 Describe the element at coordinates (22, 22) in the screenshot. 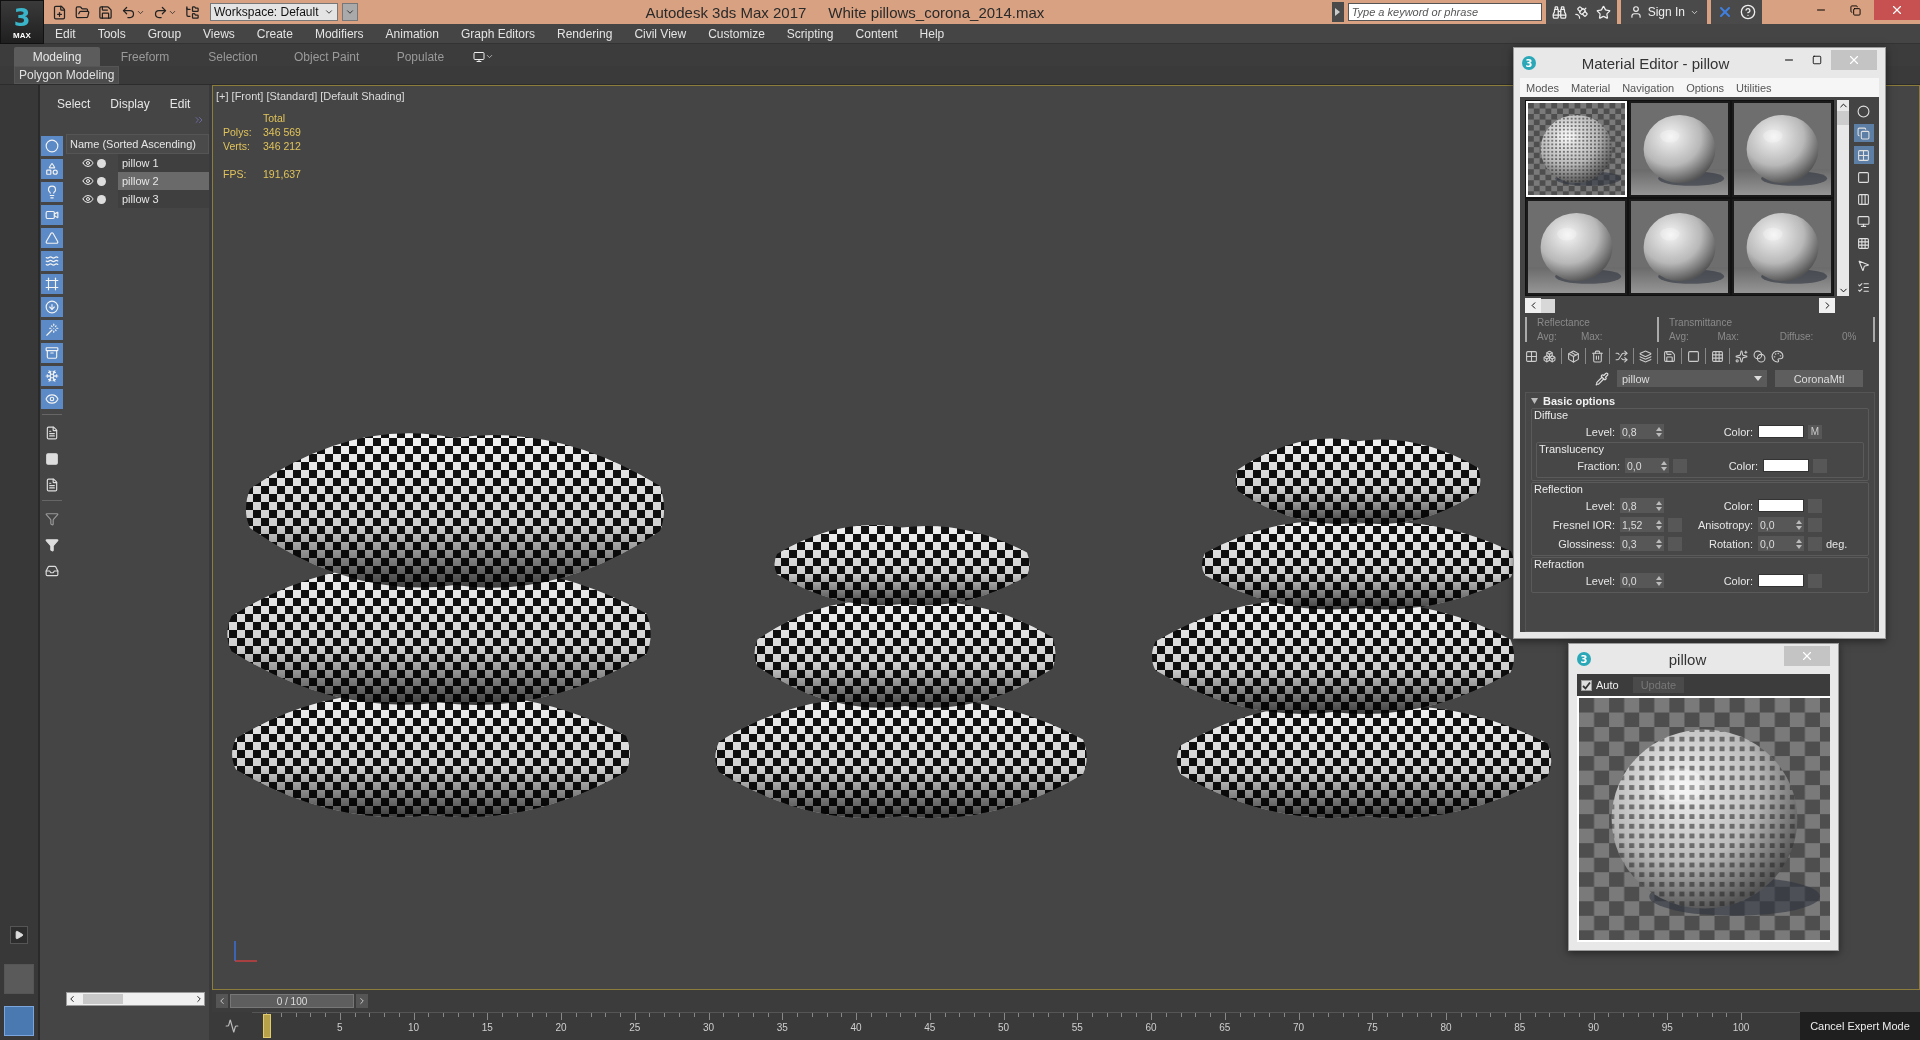

I see `application-button: 3 MAX` at that location.